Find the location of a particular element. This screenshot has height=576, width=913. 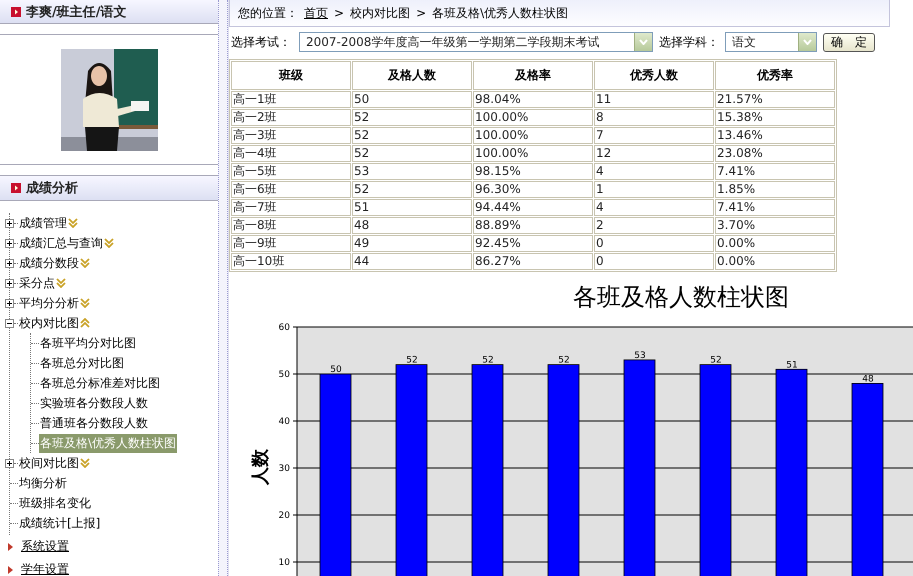

table-cell: 高一2班 is located at coordinates (291, 117).